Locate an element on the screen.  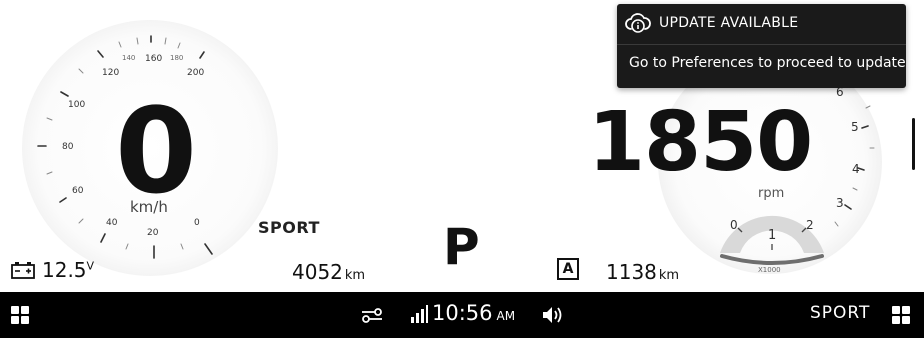
rpm-tick-4: 4 is located at coordinates (856, 169).